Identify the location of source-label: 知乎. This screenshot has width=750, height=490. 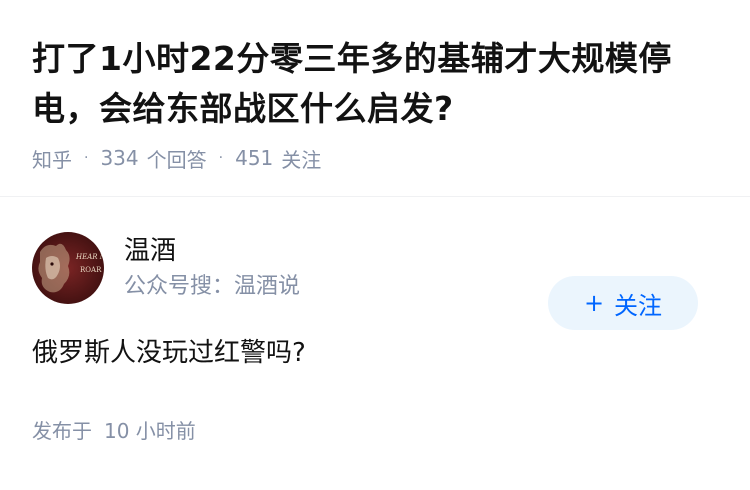
(52, 158).